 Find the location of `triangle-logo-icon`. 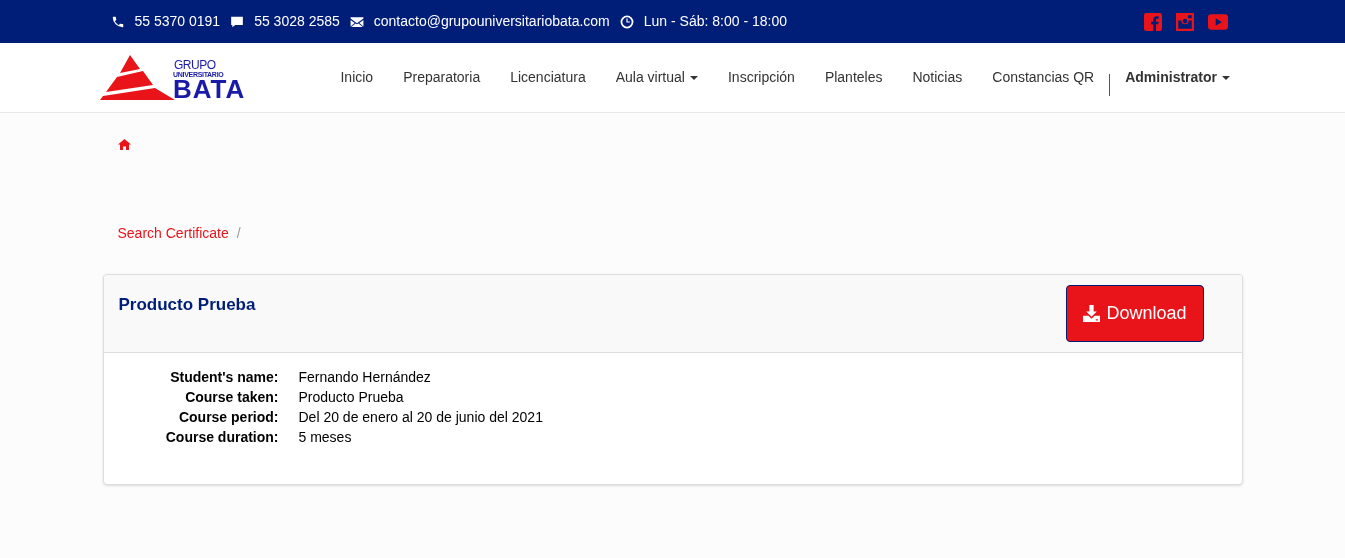

triangle-logo-icon is located at coordinates (137, 77).